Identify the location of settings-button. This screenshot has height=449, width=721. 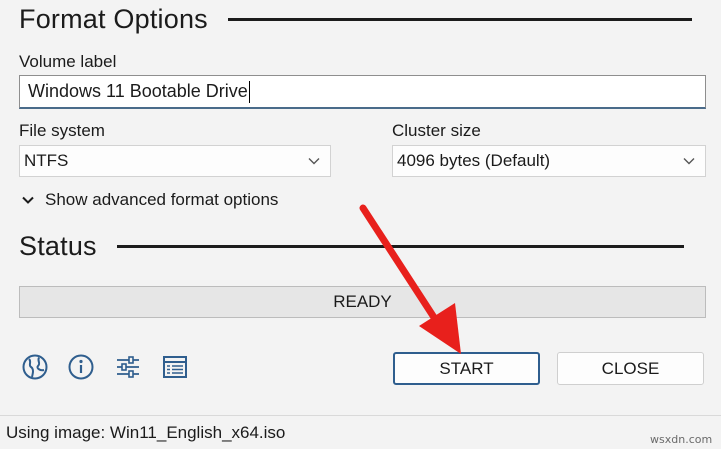
(128, 367).